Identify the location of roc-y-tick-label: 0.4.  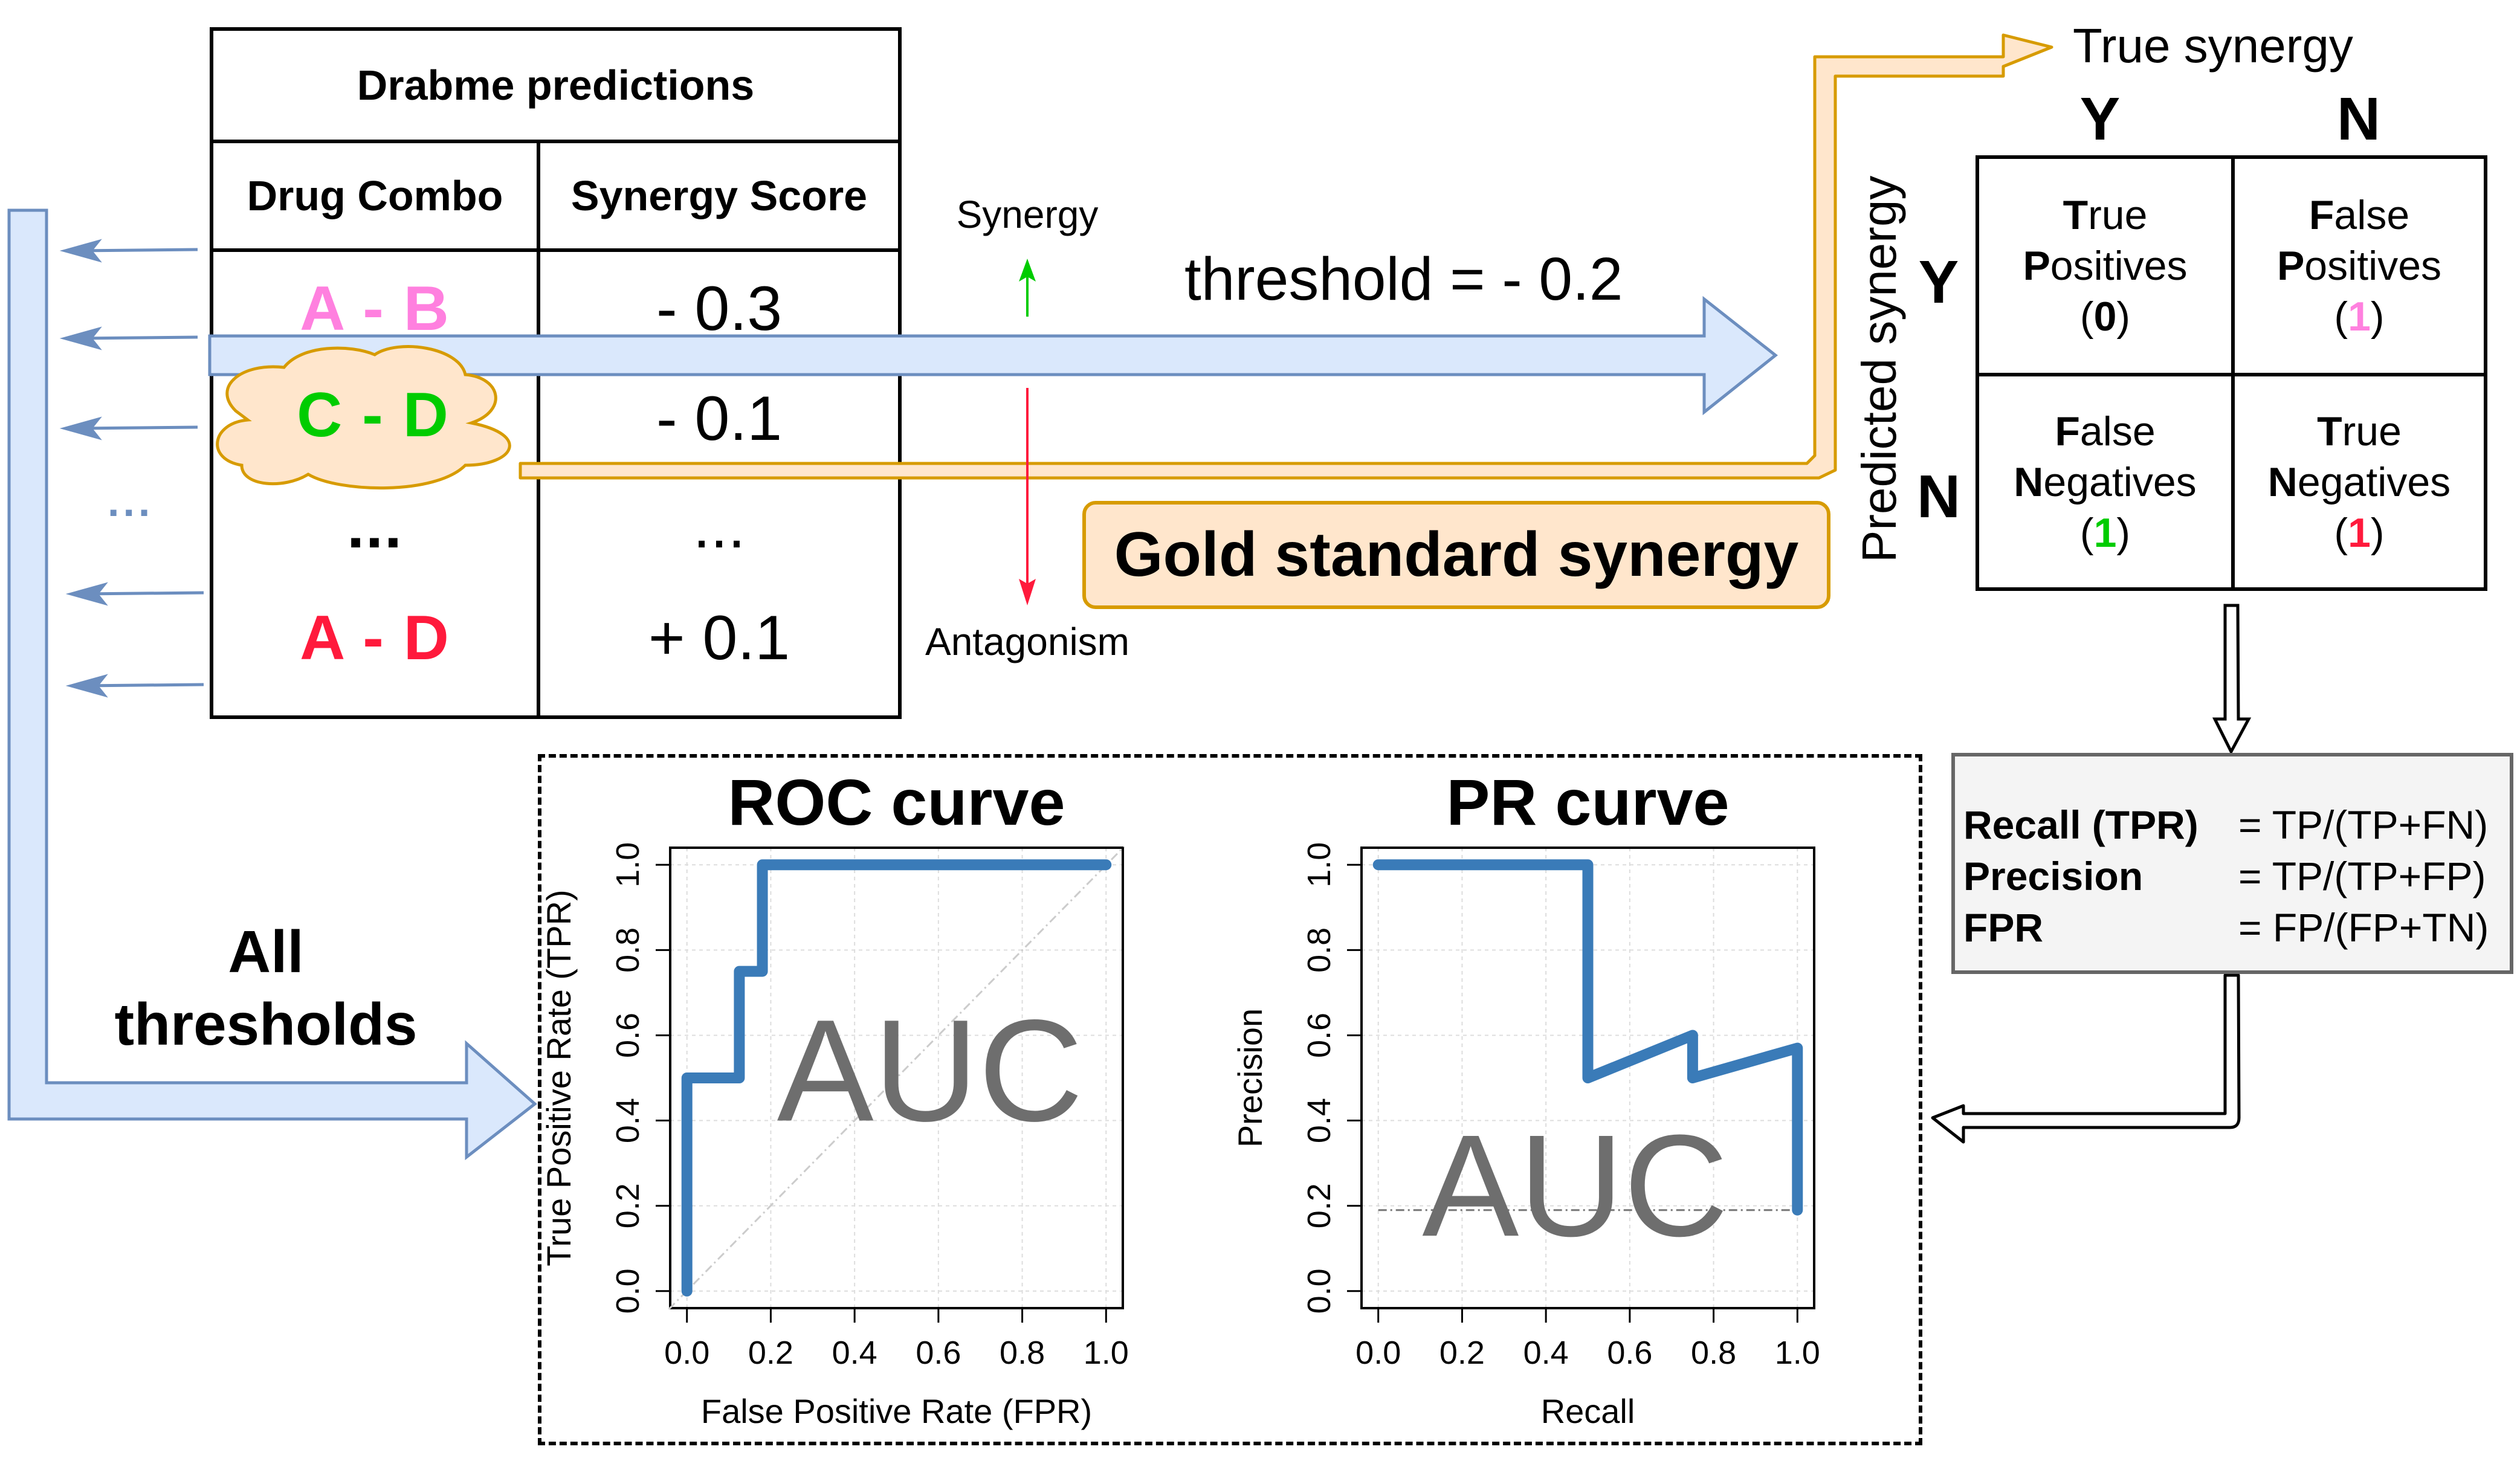
(628, 1120).